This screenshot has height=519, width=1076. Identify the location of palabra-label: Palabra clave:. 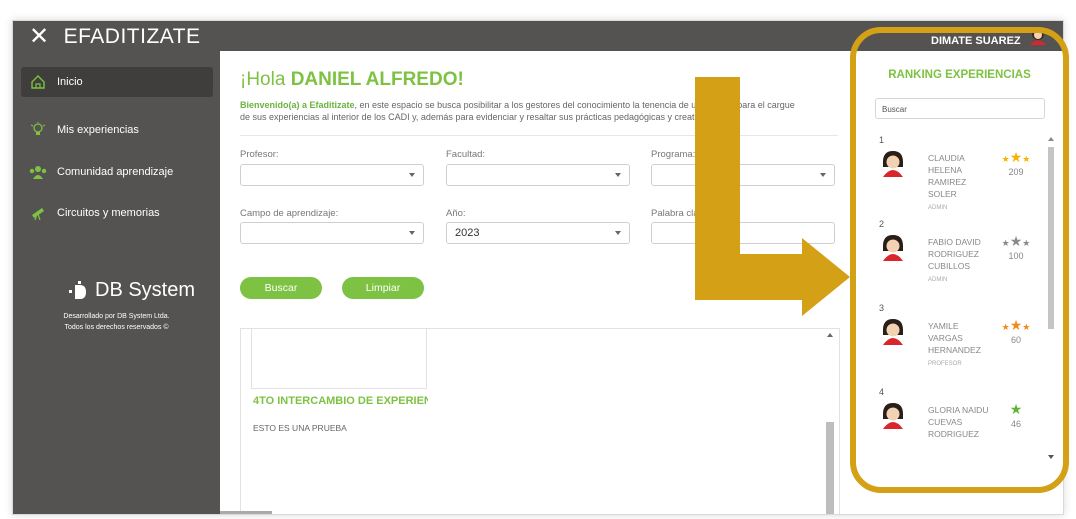
(681, 213).